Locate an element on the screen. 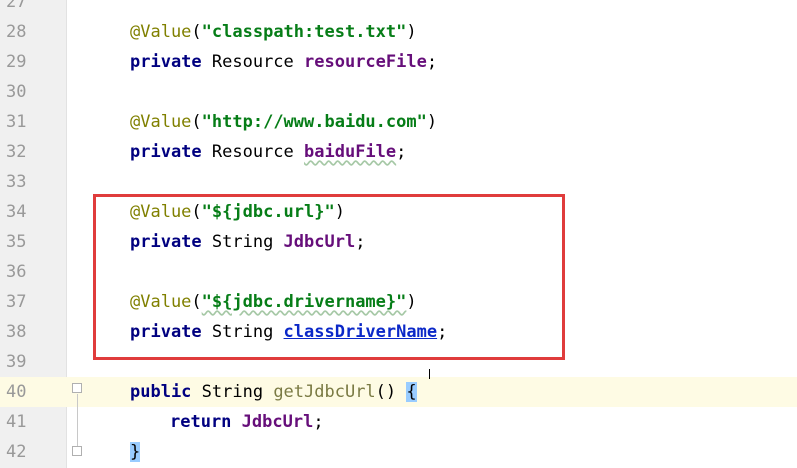 This screenshot has height=468, width=797. code-line-27: 27 is located at coordinates (398, 8).